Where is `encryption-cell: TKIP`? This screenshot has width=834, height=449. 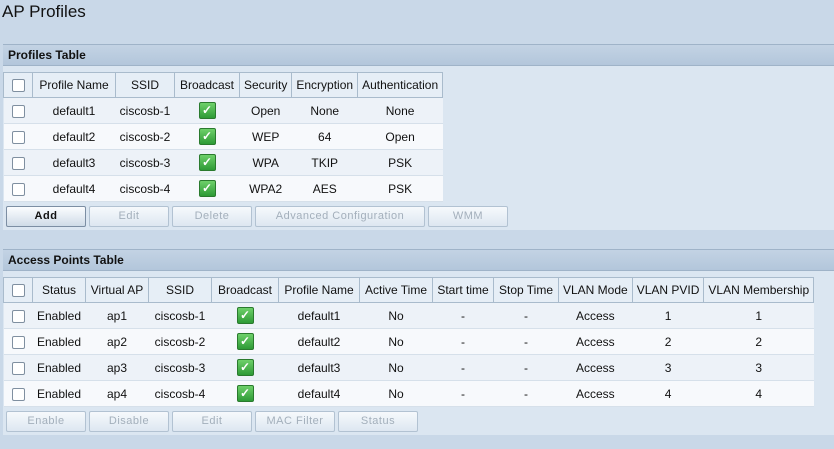 encryption-cell: TKIP is located at coordinates (324, 162).